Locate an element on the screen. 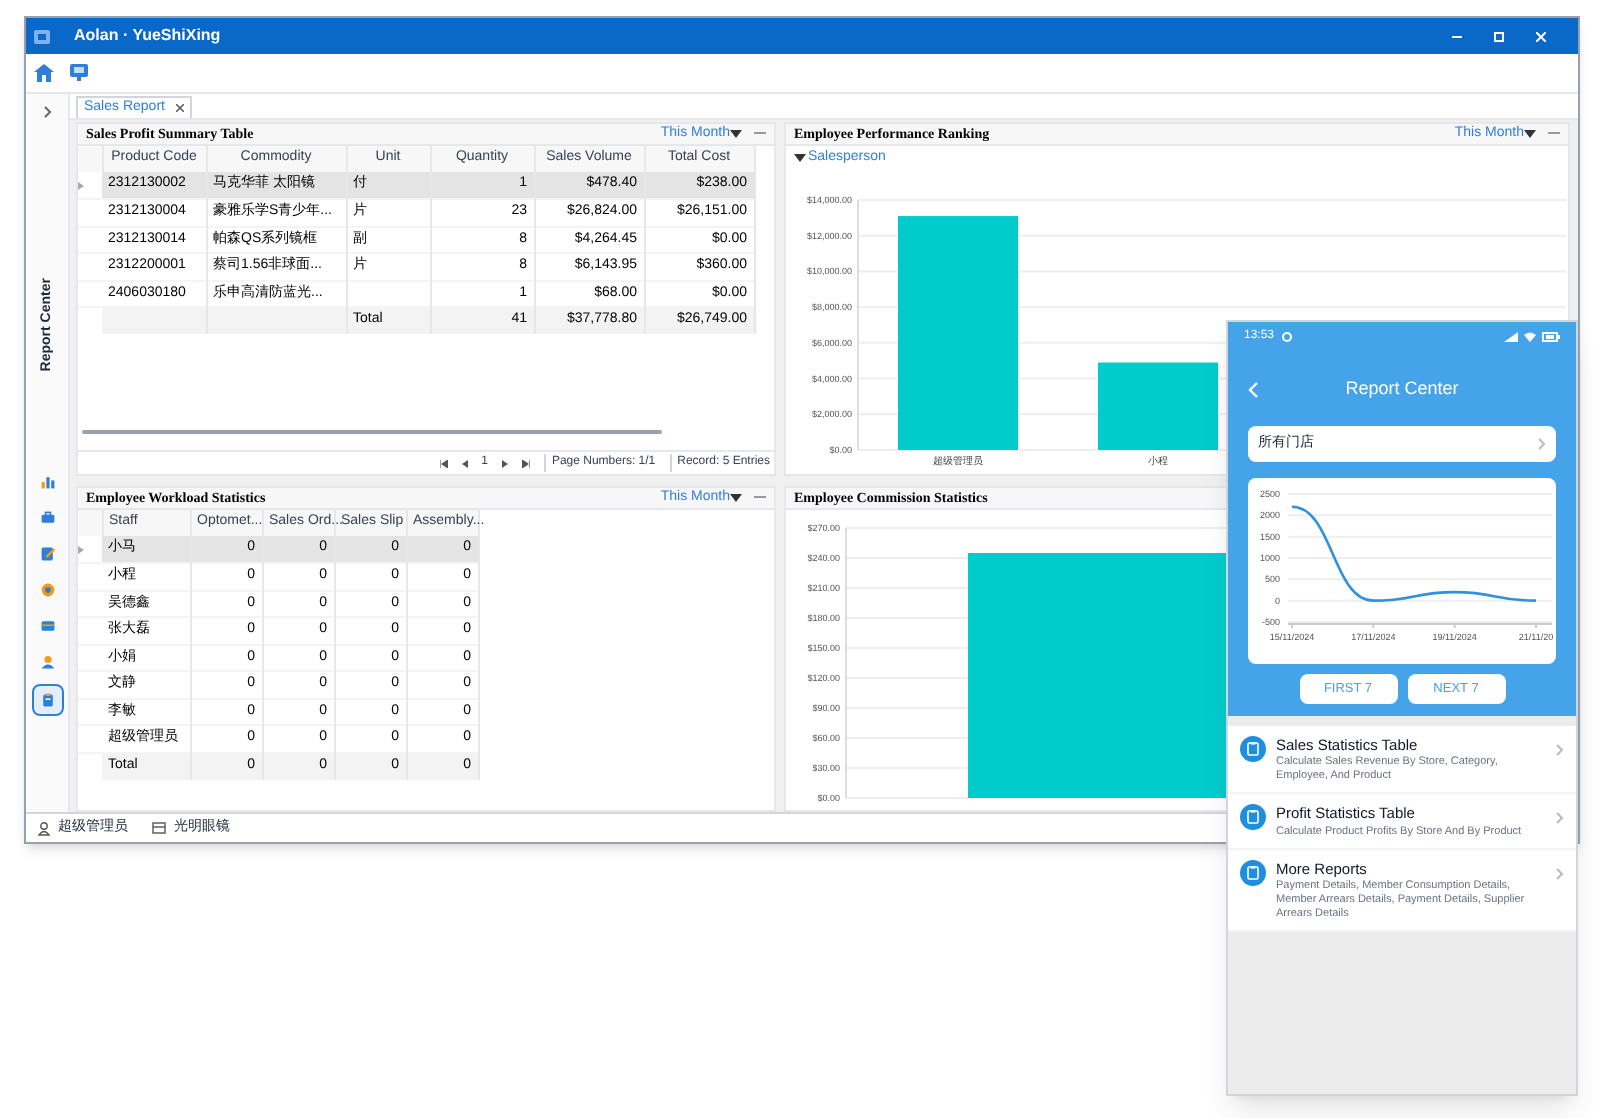  home-icon is located at coordinates (44, 73).